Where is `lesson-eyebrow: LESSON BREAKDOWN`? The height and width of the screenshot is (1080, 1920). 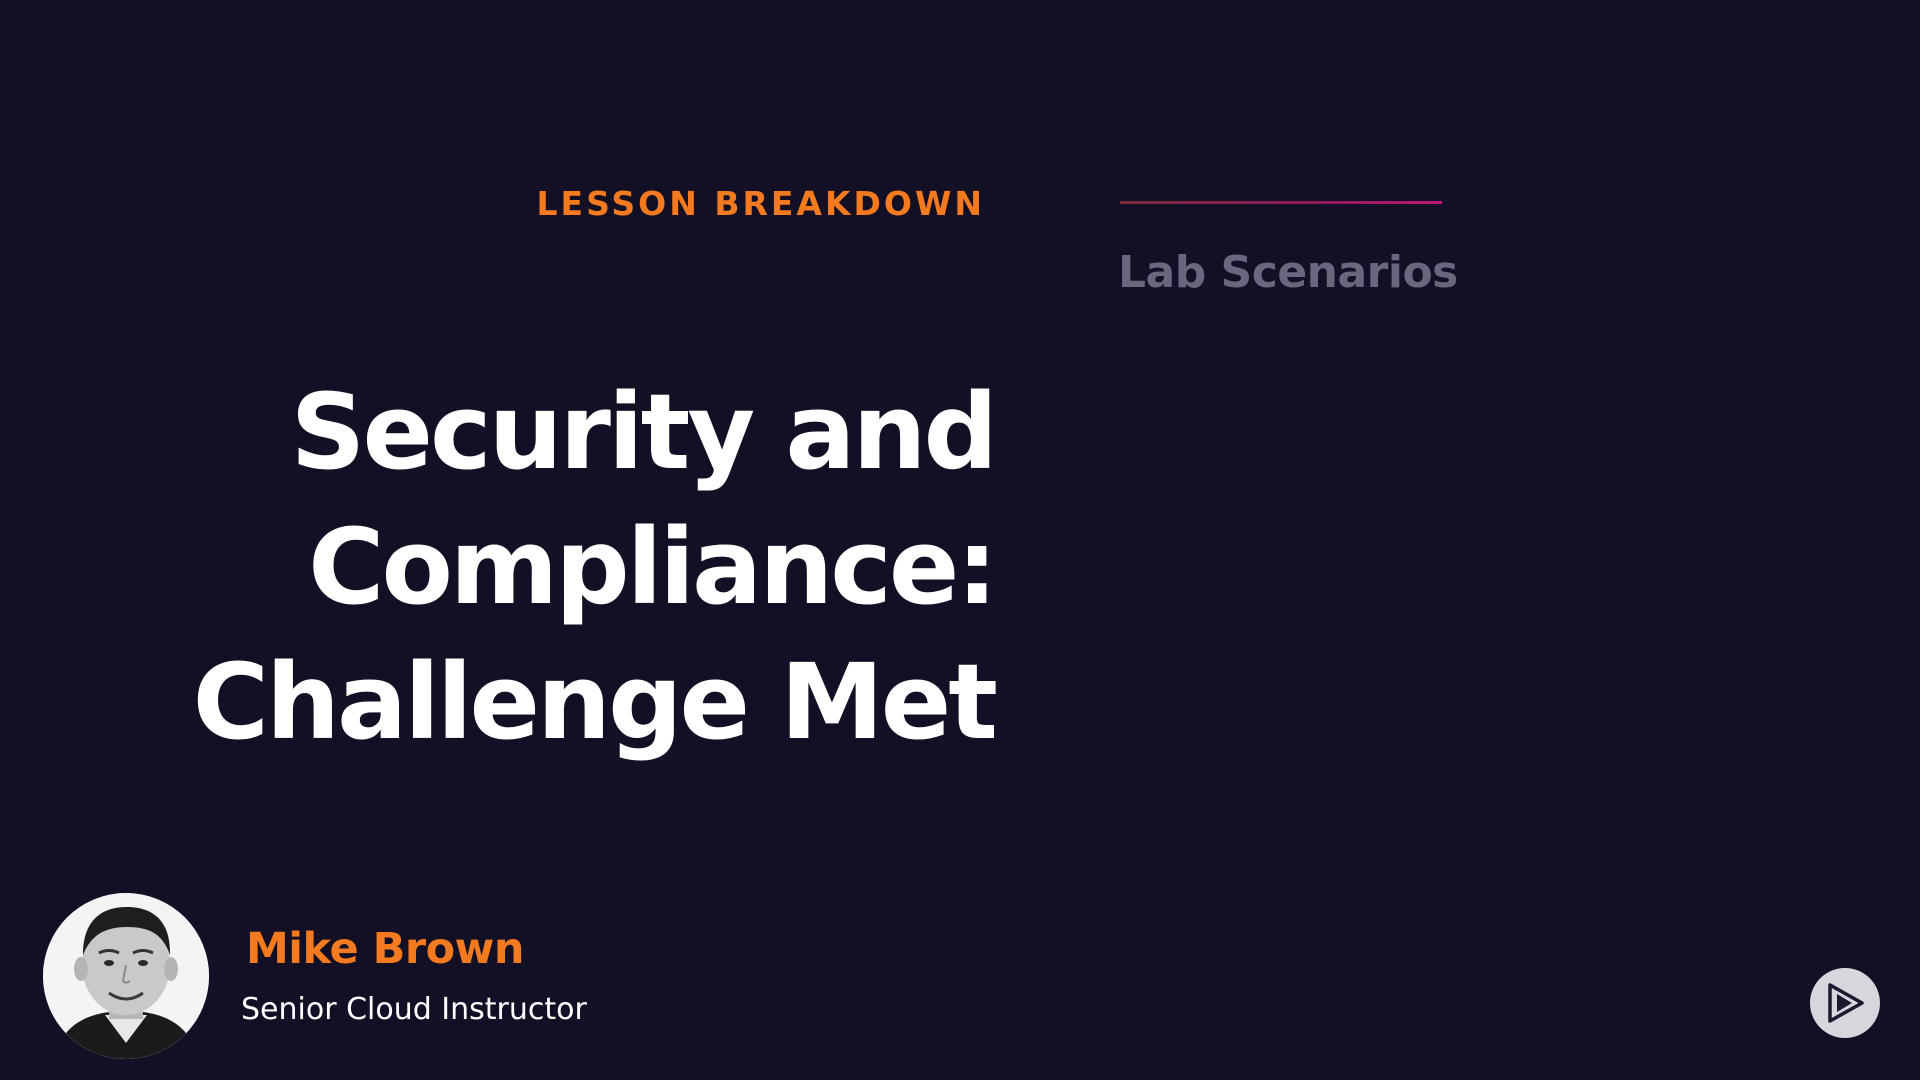
lesson-eyebrow: LESSON BREAKDOWN is located at coordinates (760, 203).